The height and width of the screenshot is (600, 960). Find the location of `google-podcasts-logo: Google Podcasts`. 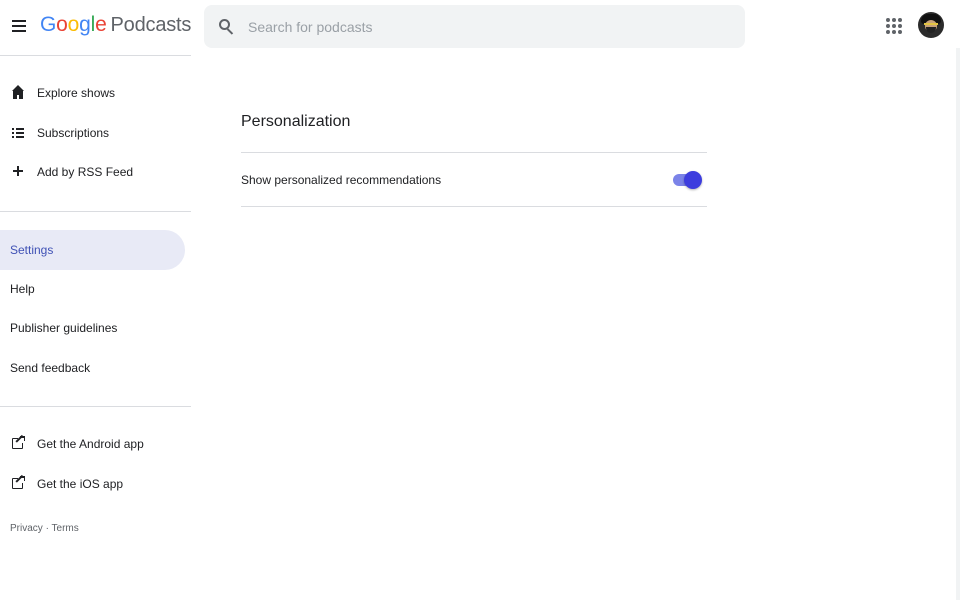

google-podcasts-logo: Google Podcasts is located at coordinates (115, 27).